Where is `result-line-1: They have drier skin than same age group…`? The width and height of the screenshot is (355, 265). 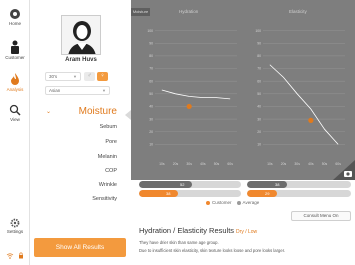 result-line-1: They have drier skin than same age group… is located at coordinates (179, 242).